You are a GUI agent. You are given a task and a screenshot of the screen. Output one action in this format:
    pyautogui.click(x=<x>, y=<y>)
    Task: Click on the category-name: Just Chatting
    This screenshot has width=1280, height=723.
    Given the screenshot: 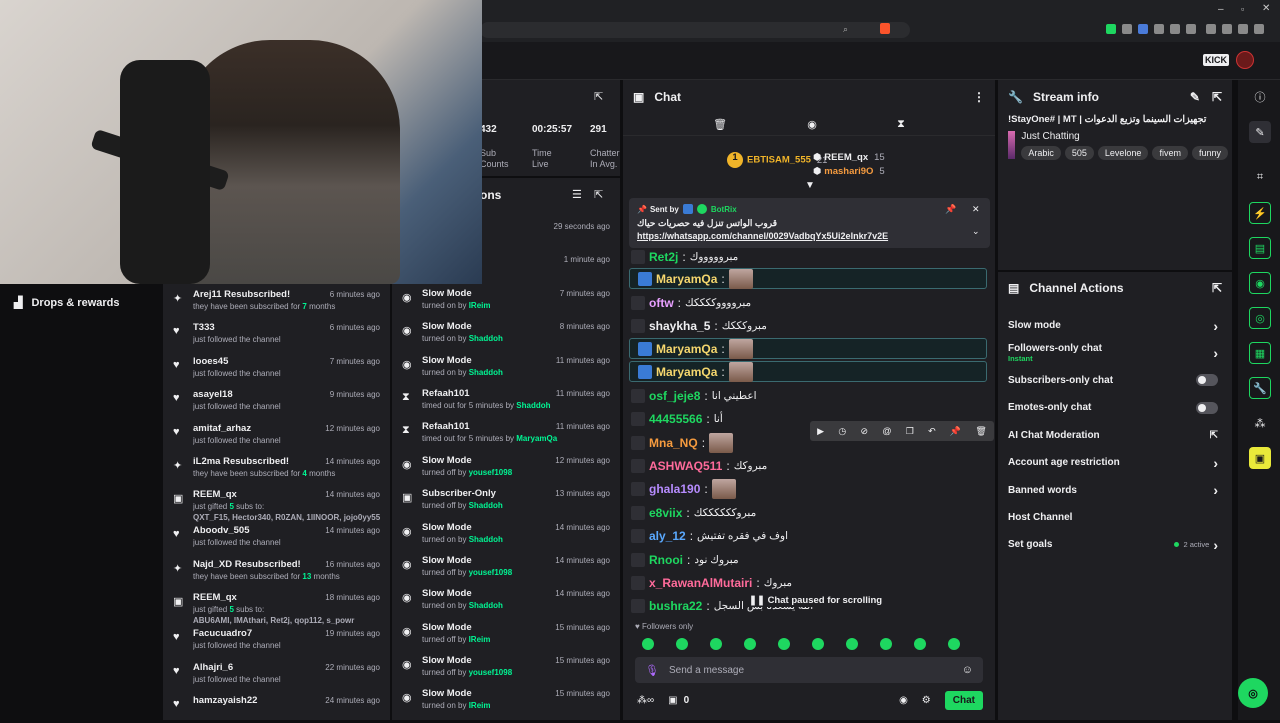 What is the action you would take?
    pyautogui.click(x=1126, y=136)
    